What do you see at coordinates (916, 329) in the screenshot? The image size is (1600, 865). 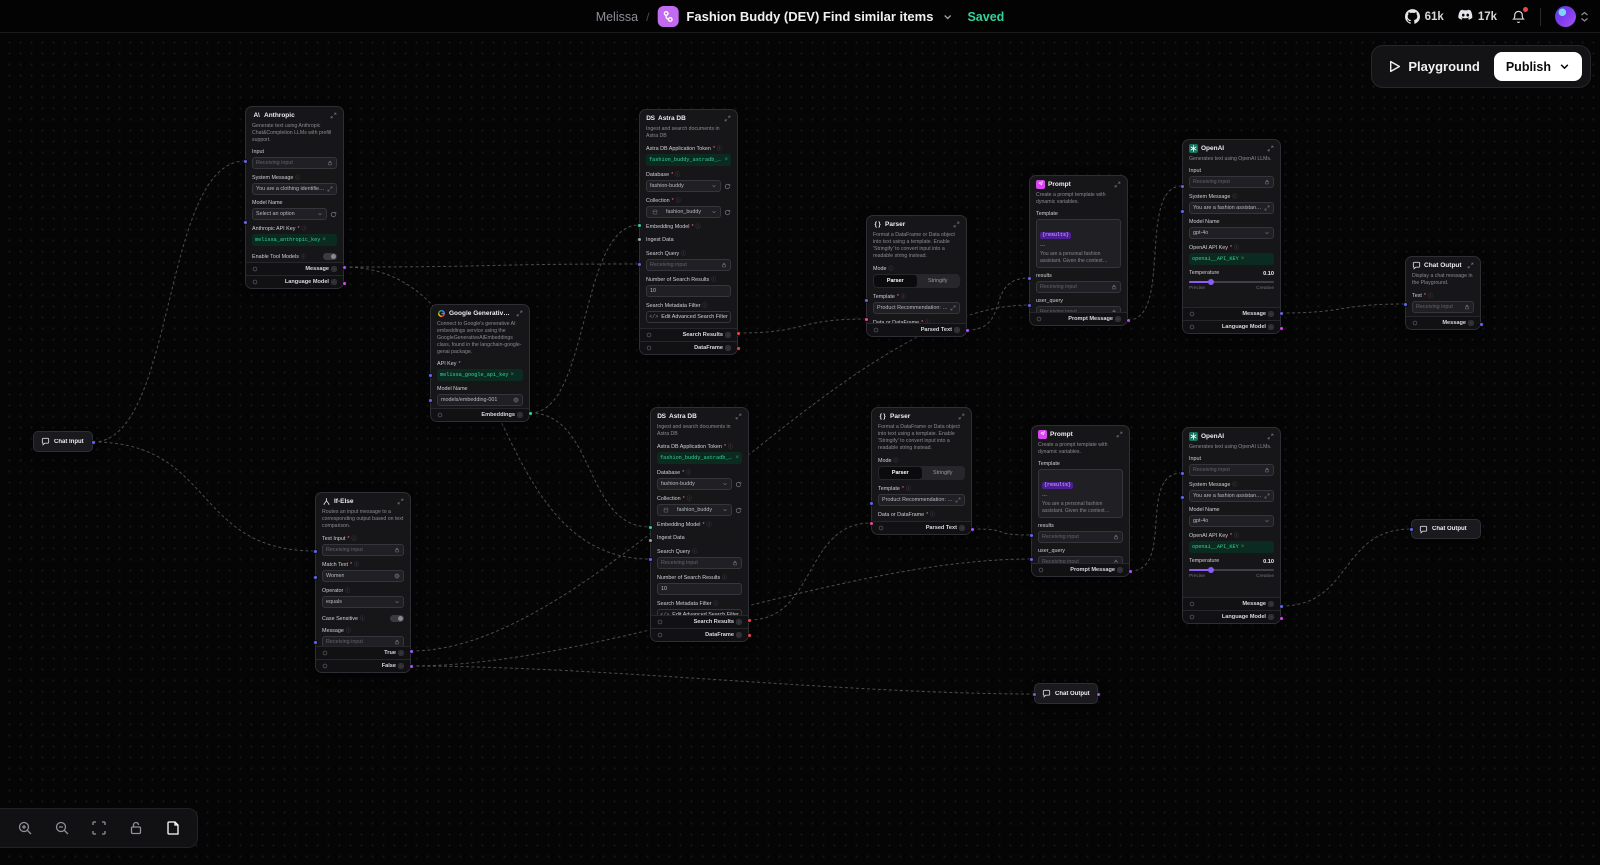 I see `output-row-parsed-text: Parsed Text` at bounding box center [916, 329].